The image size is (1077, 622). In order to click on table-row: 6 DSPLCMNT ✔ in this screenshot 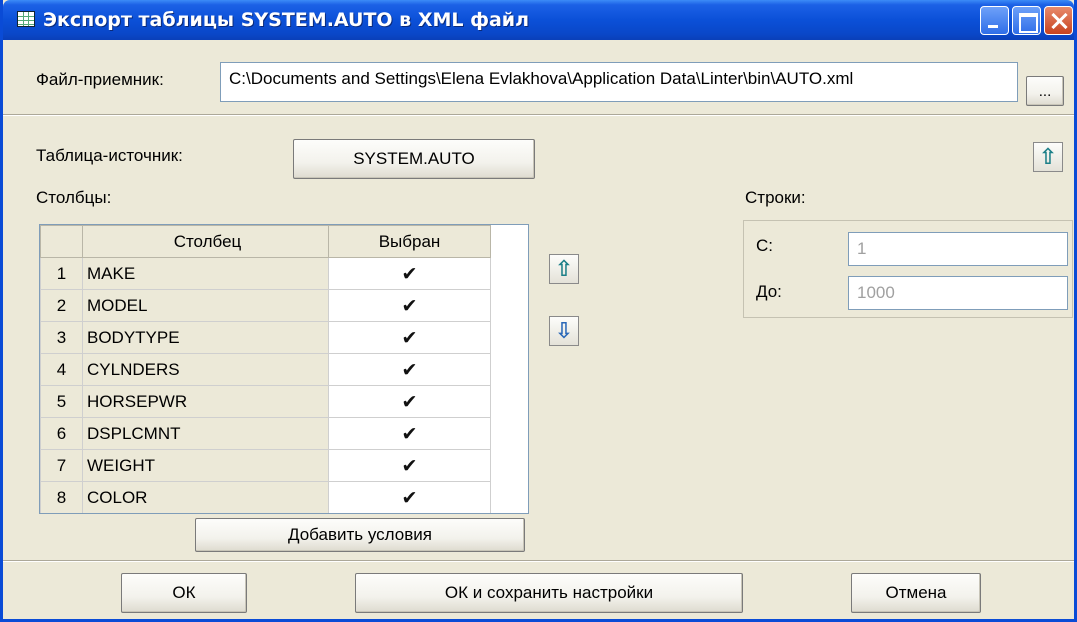, I will do `click(265, 433)`.